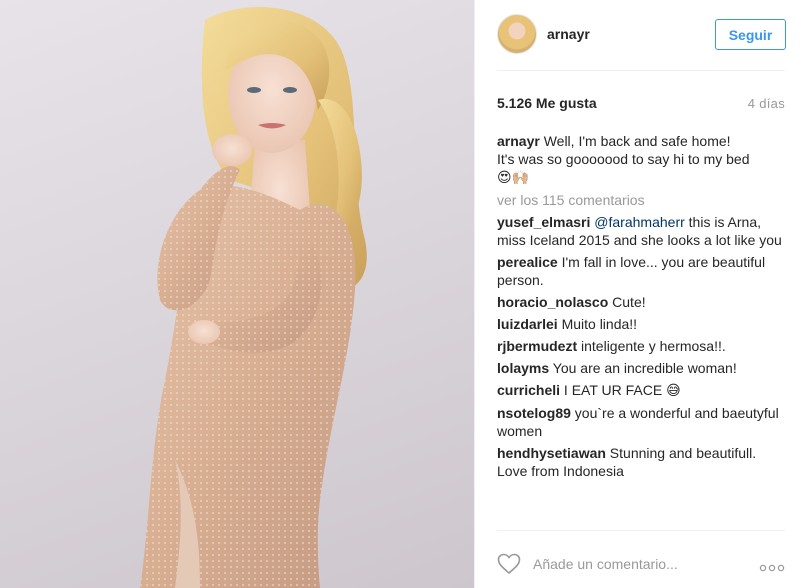 The image size is (800, 588). What do you see at coordinates (513, 178) in the screenshot?
I see `caption-emoji: 😍🙌🏼` at bounding box center [513, 178].